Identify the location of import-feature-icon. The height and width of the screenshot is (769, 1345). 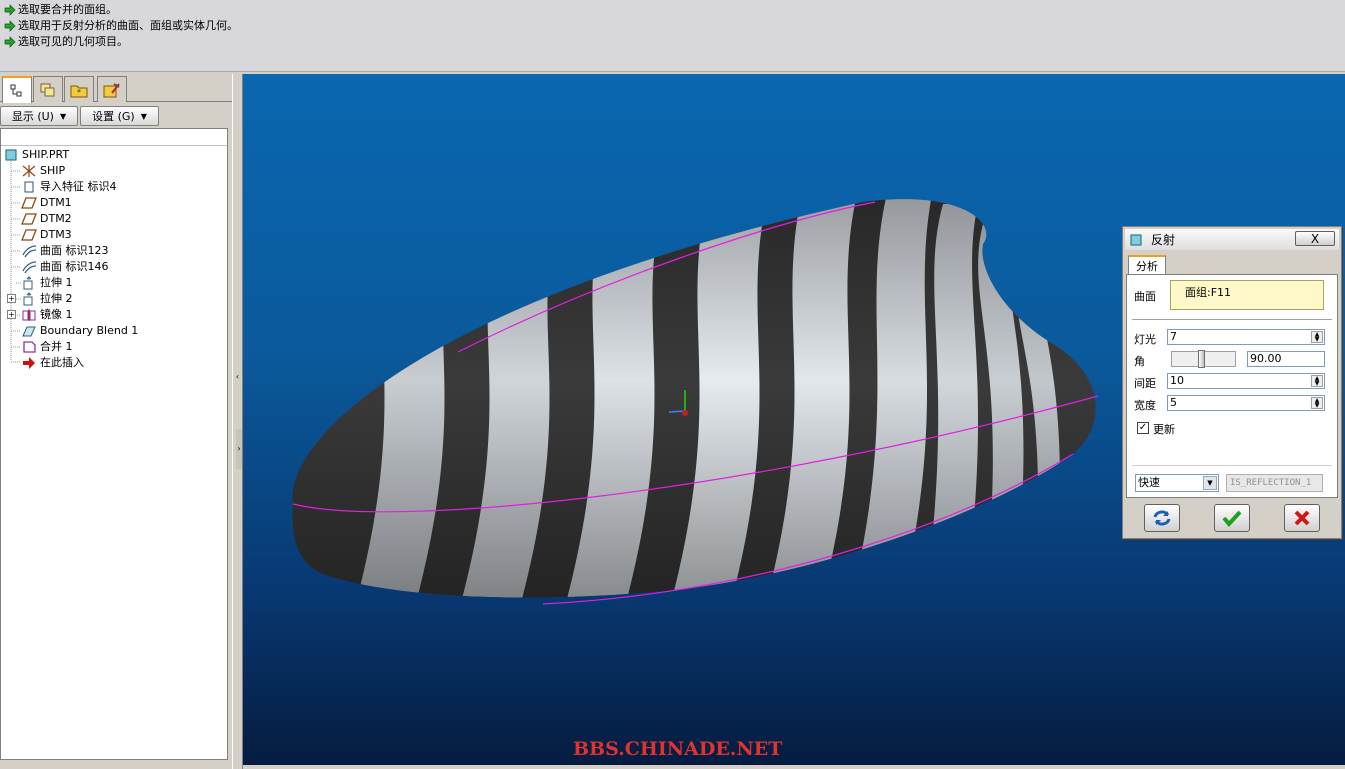
(29, 187).